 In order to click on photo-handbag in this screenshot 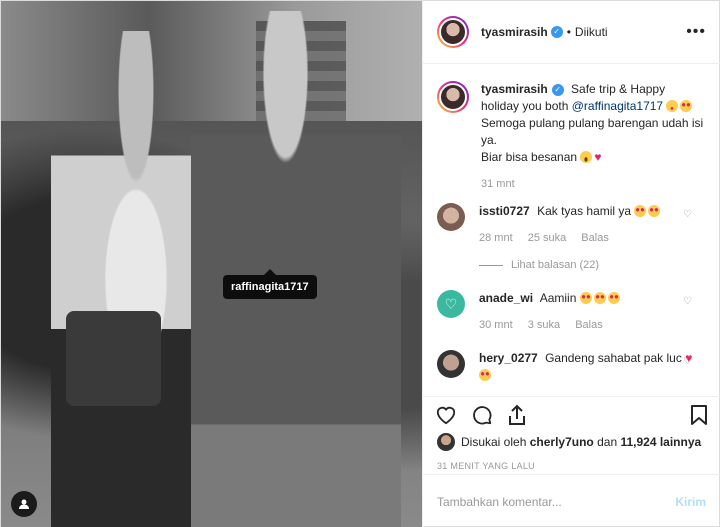, I will do `click(113, 358)`.